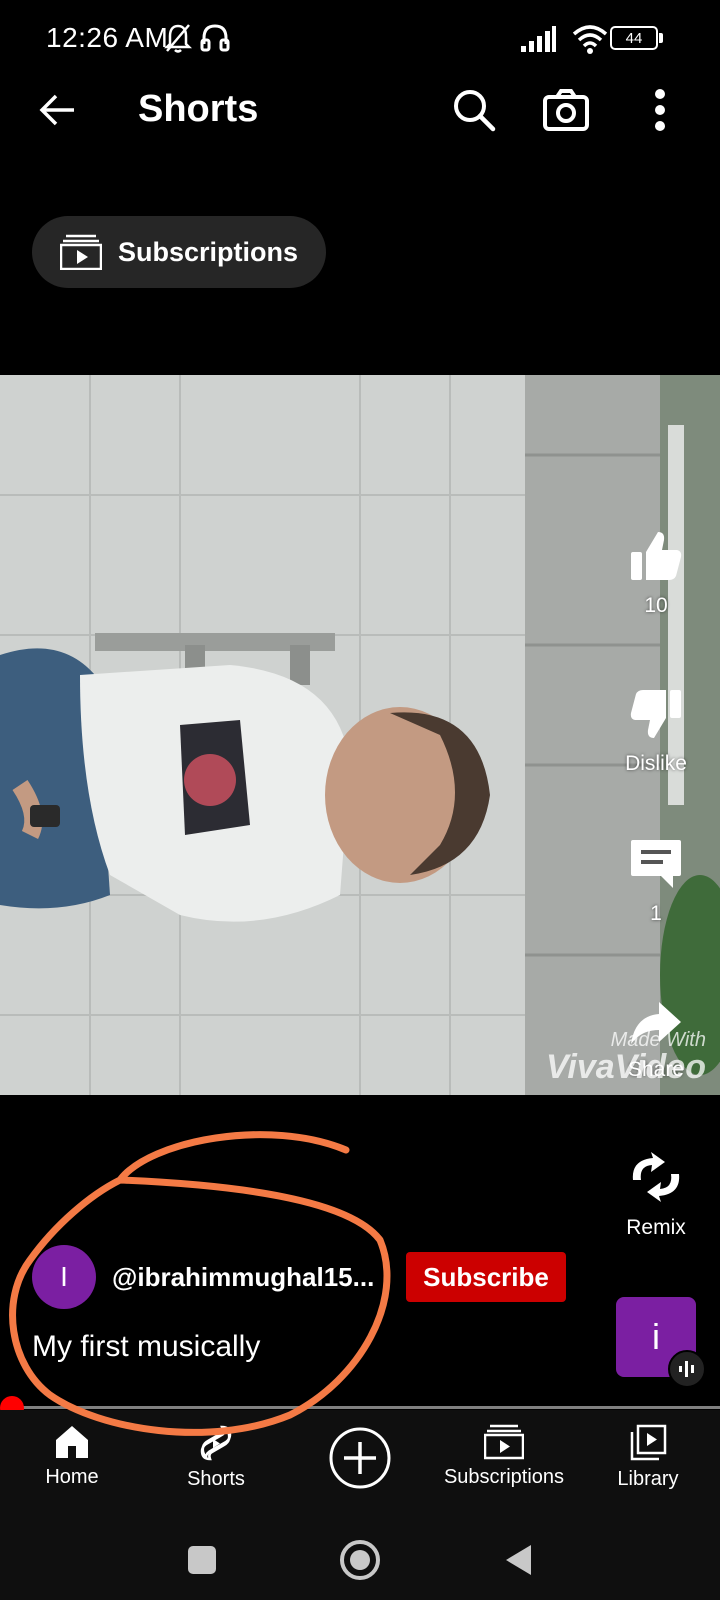 This screenshot has height=1600, width=720. I want to click on vivavideo-watermark: Made With VivaVideo, so click(626, 1057).